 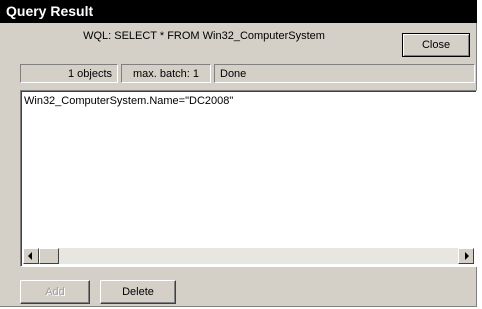 What do you see at coordinates (248, 256) in the screenshot?
I see `horizontal-scrollbar` at bounding box center [248, 256].